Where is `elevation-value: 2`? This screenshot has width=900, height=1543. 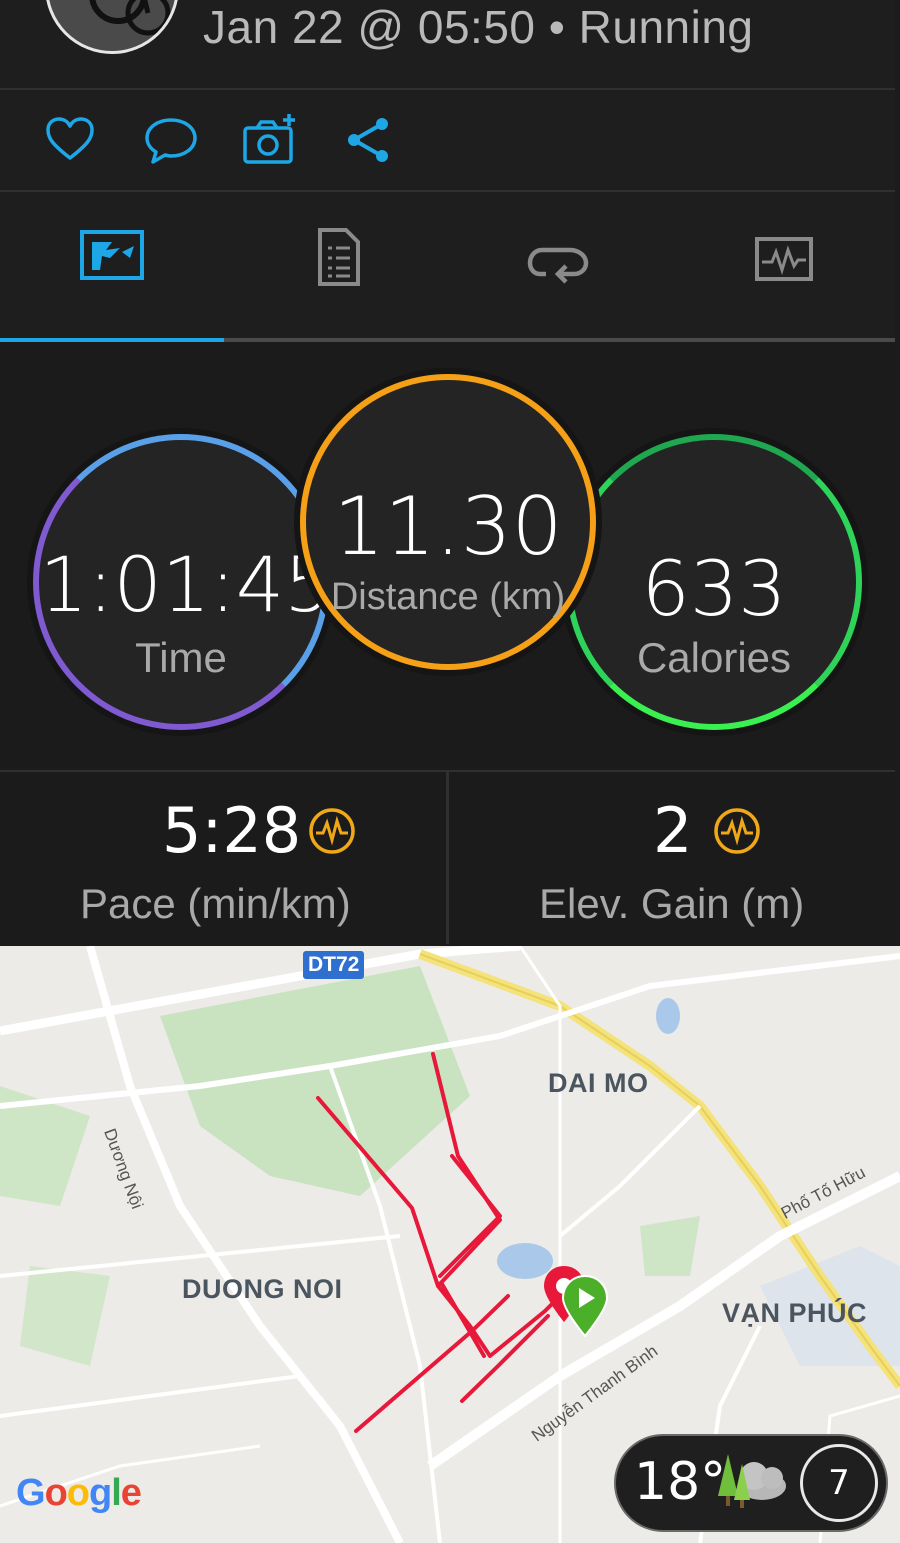 elevation-value: 2 is located at coordinates (673, 830).